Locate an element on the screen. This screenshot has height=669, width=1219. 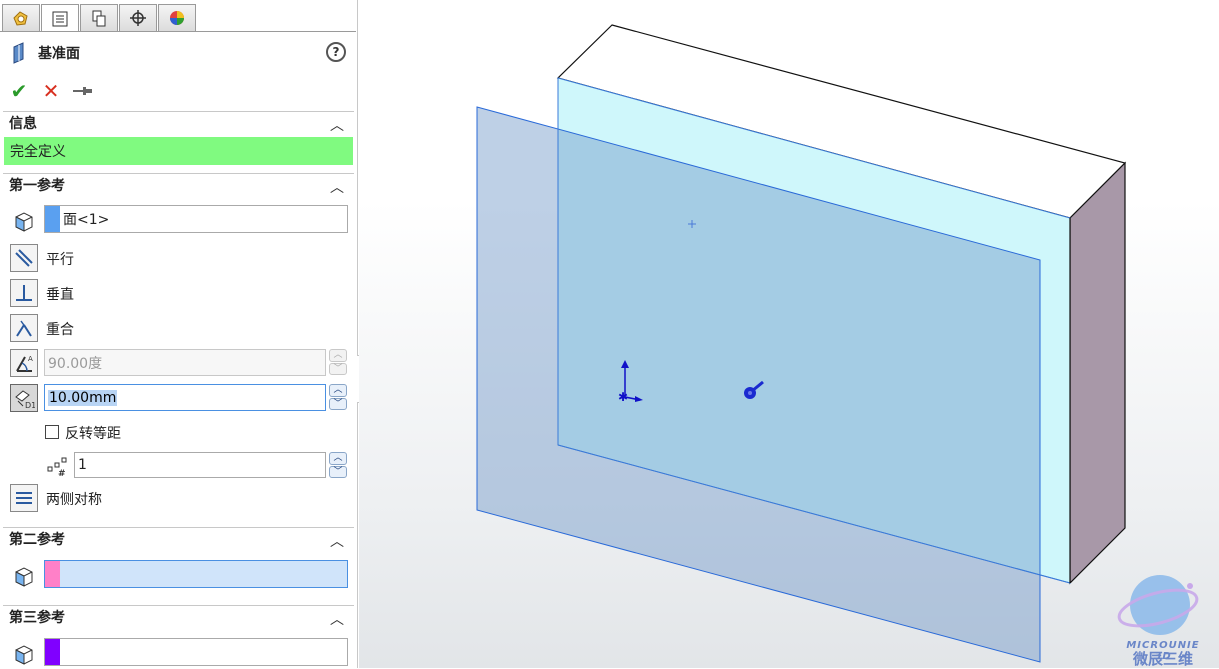
box-right-face is located at coordinates (1097, 373).